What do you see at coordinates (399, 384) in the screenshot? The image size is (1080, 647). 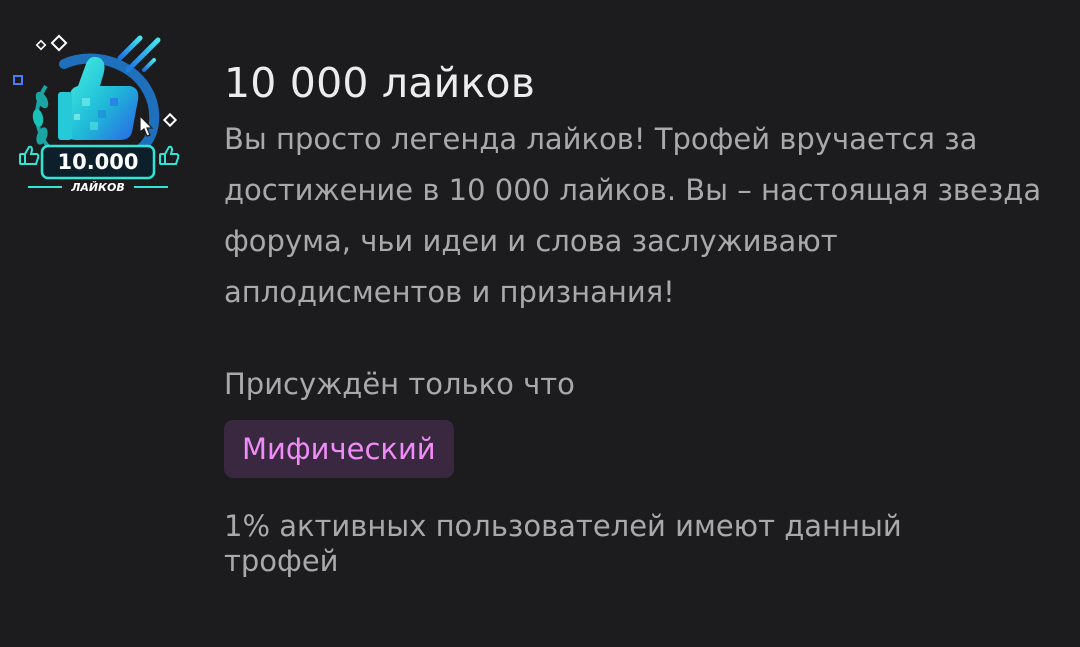 I see `awarded-time: Присуждён только что` at bounding box center [399, 384].